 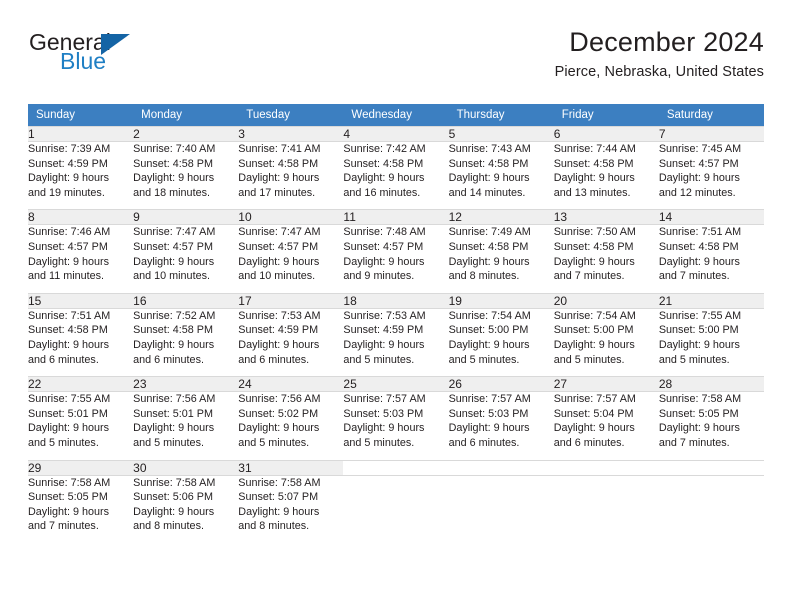 What do you see at coordinates (698, 413) in the screenshot?
I see `day-sunset-text: Sunset: 5:05 PM` at bounding box center [698, 413].